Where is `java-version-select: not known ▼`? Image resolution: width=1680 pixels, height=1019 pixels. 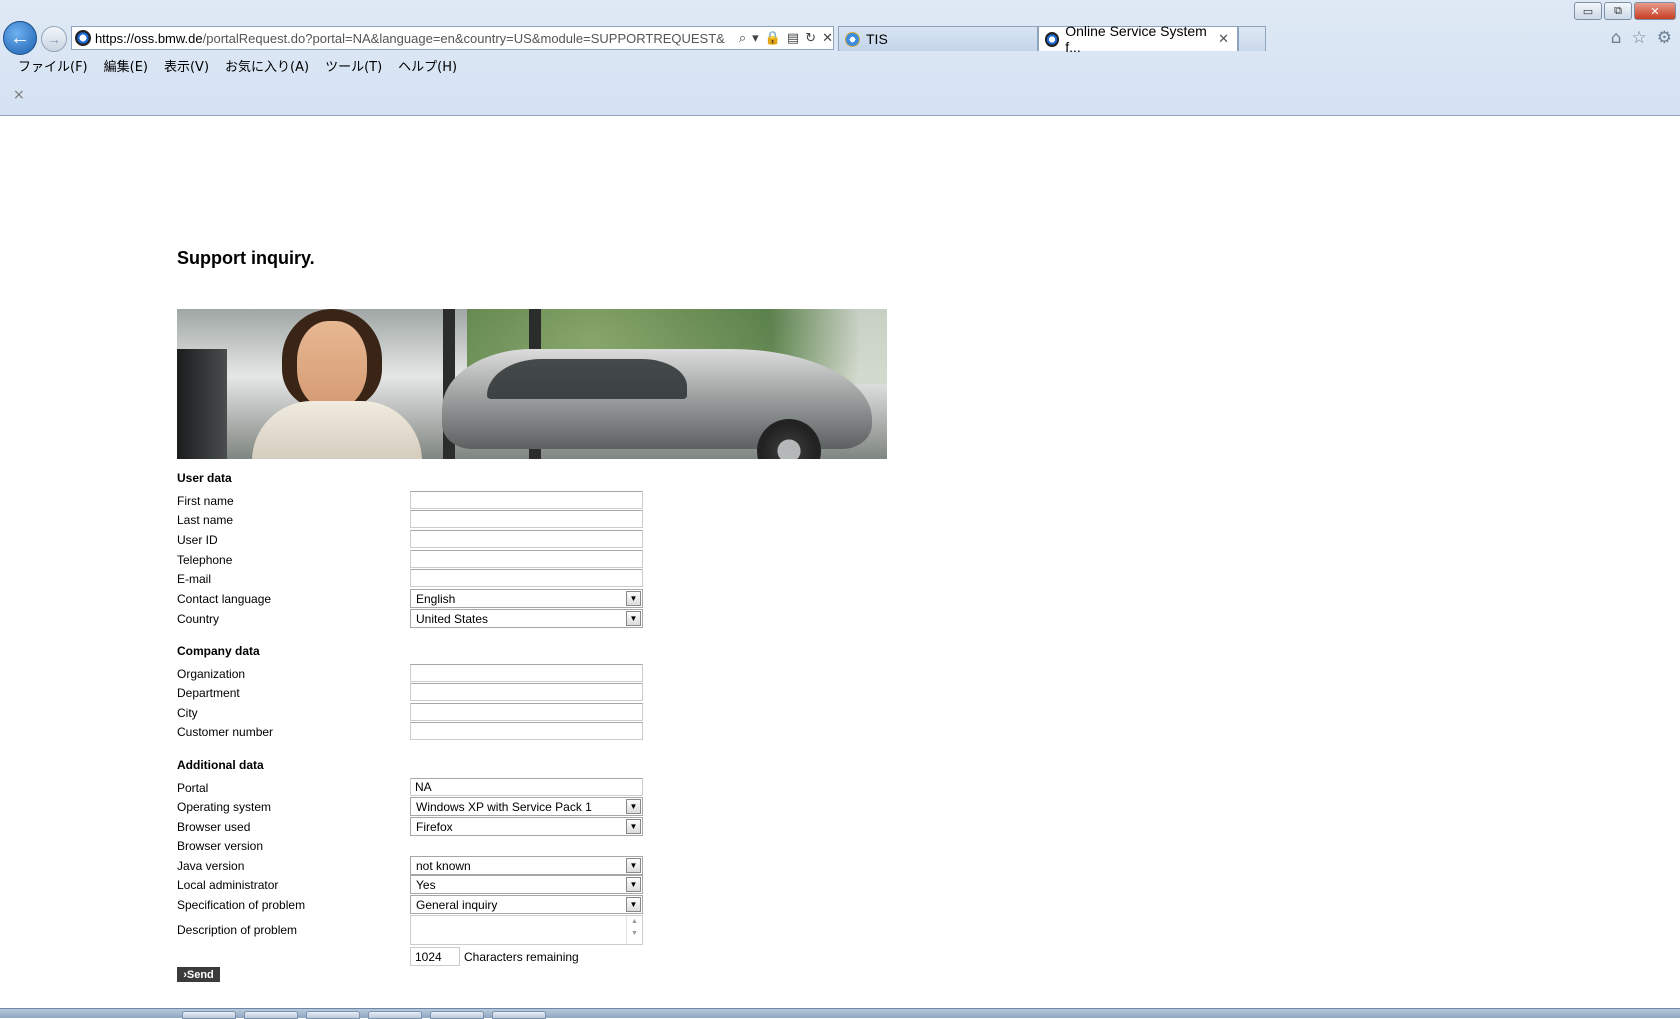 java-version-select: not known ▼ is located at coordinates (526, 865).